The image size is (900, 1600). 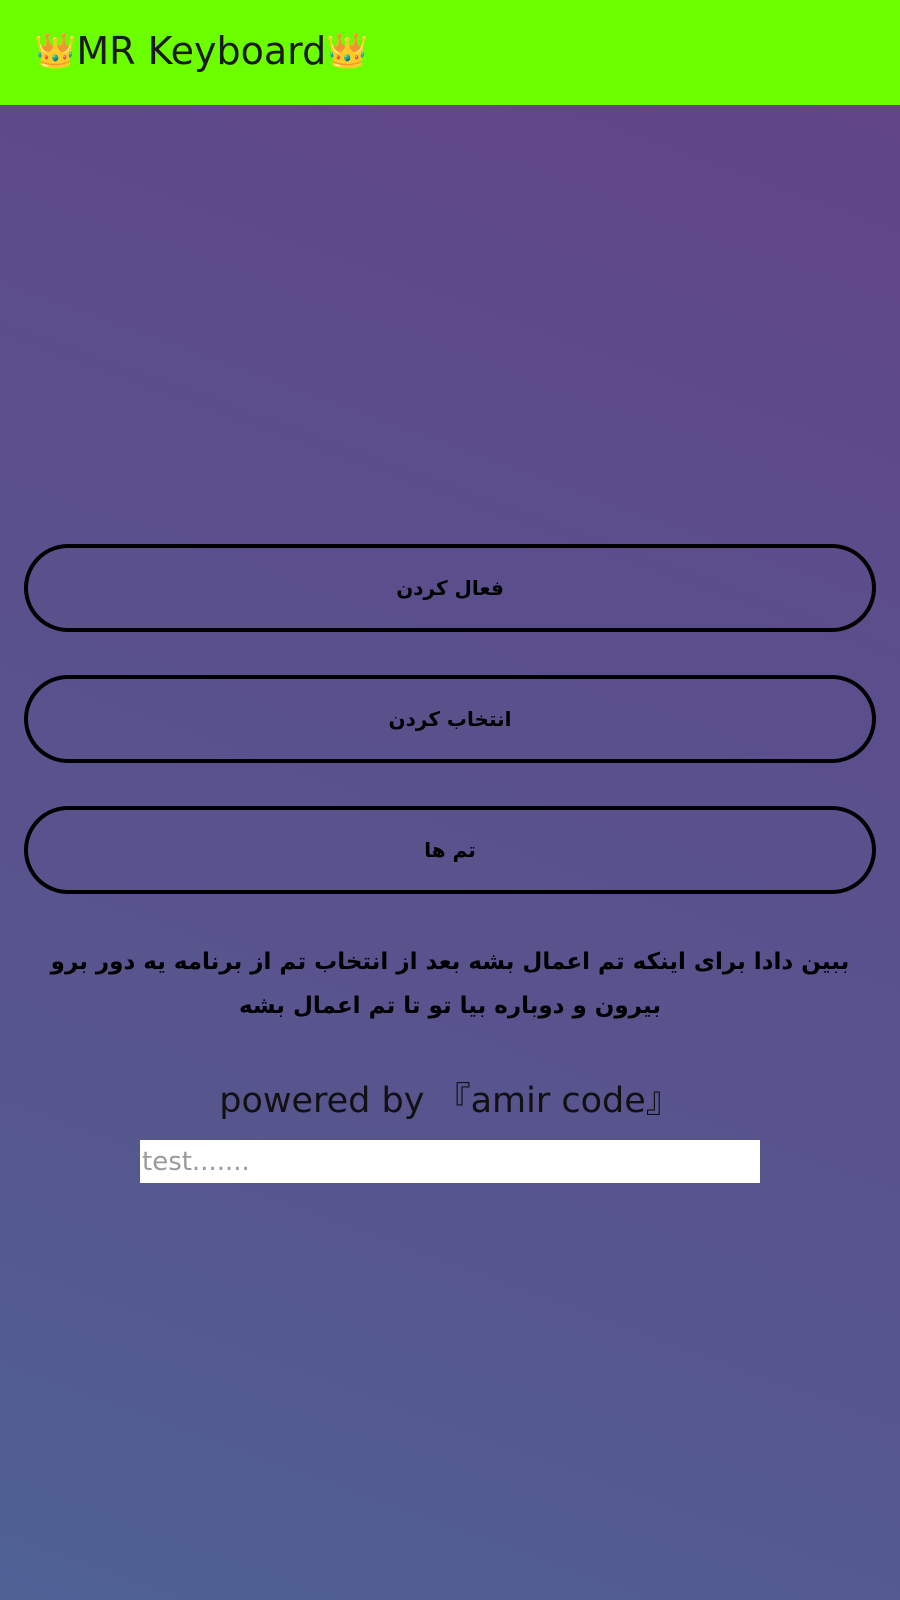 I want to click on test-input, so click(x=450, y=1161).